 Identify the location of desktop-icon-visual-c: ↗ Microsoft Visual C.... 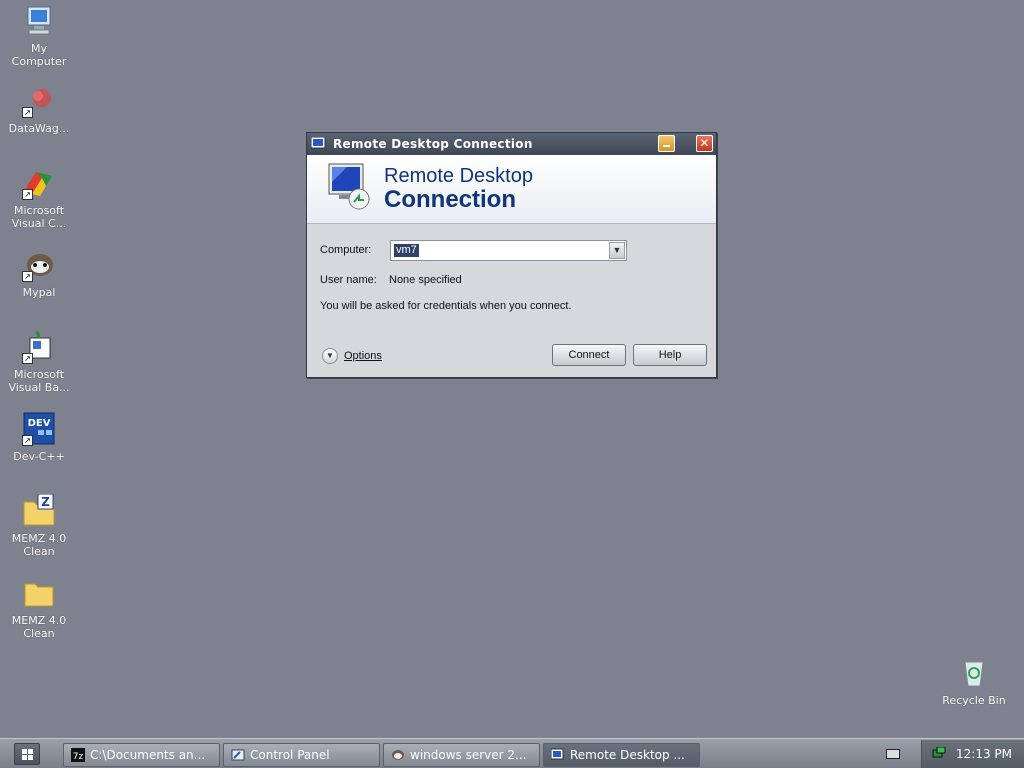
(39, 198).